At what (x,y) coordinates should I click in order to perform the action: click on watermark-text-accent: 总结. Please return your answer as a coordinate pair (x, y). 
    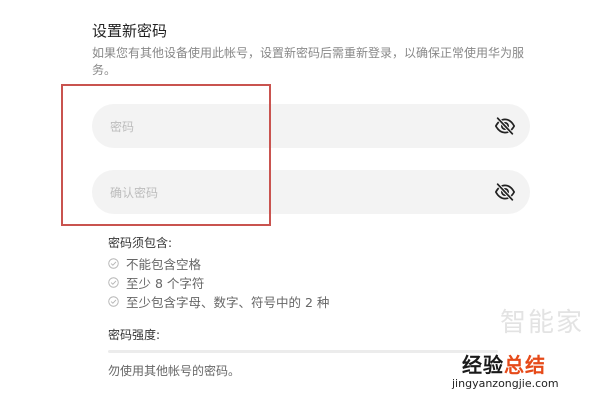
    Looking at the image, I should click on (525, 365).